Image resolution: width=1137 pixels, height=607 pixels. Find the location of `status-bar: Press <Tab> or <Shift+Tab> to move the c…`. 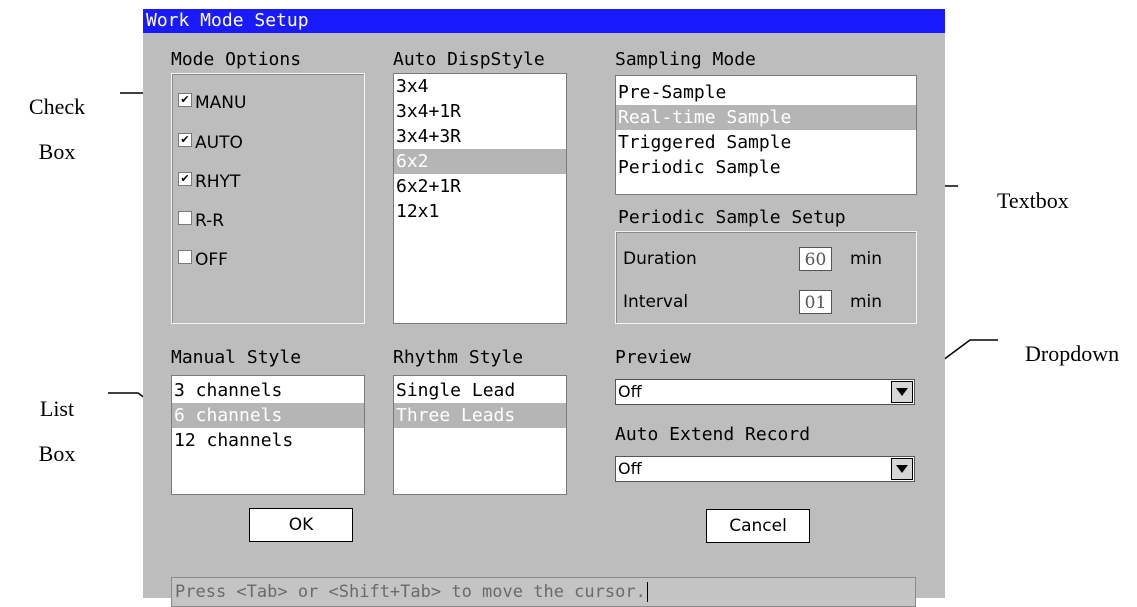

status-bar: Press <Tab> or <Shift+Tab> to move the c… is located at coordinates (543, 592).